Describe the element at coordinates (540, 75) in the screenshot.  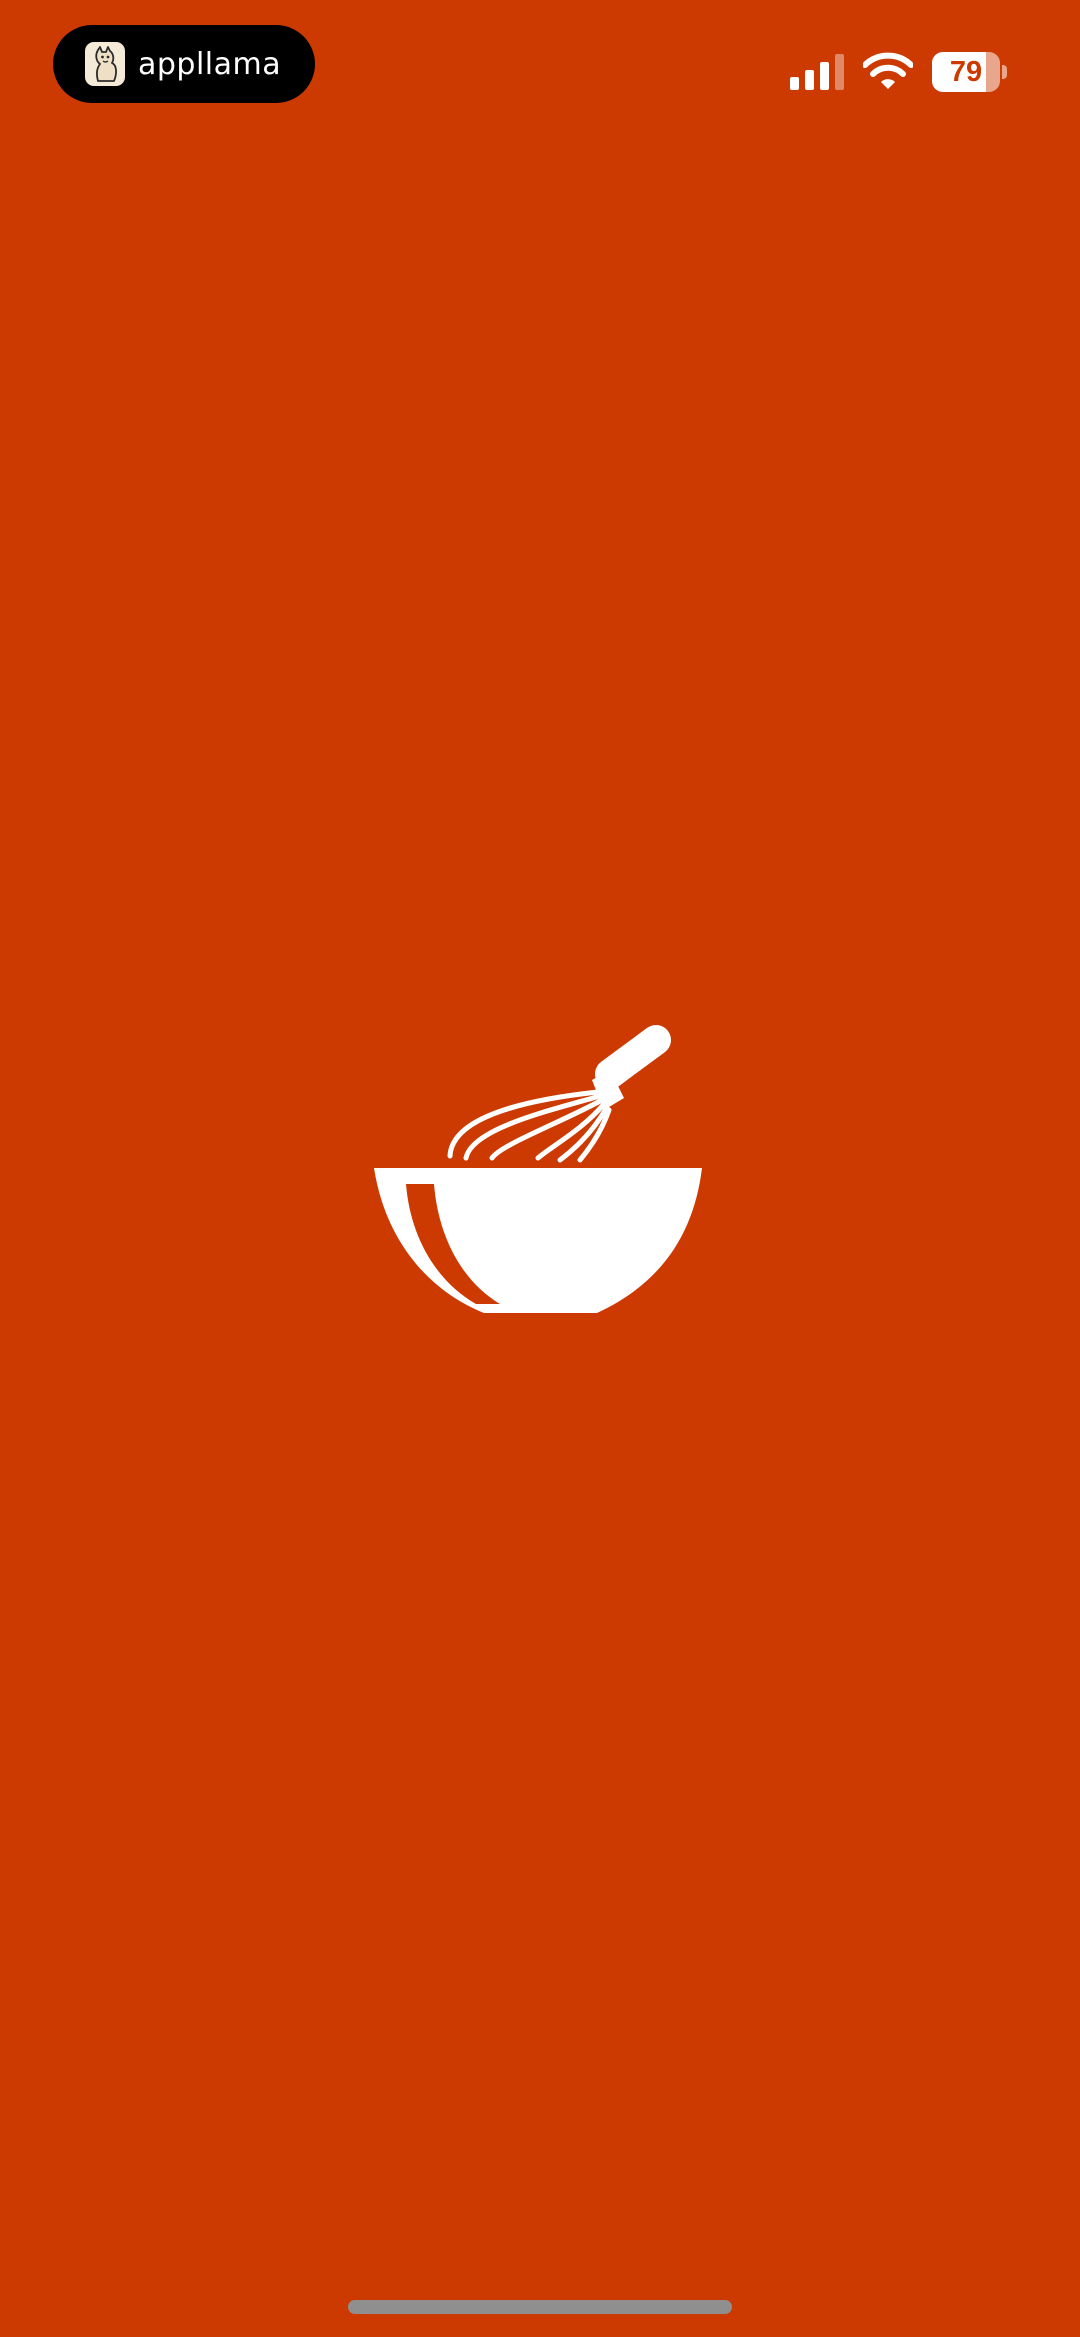
I see `status-bar: appllama 79` at that location.